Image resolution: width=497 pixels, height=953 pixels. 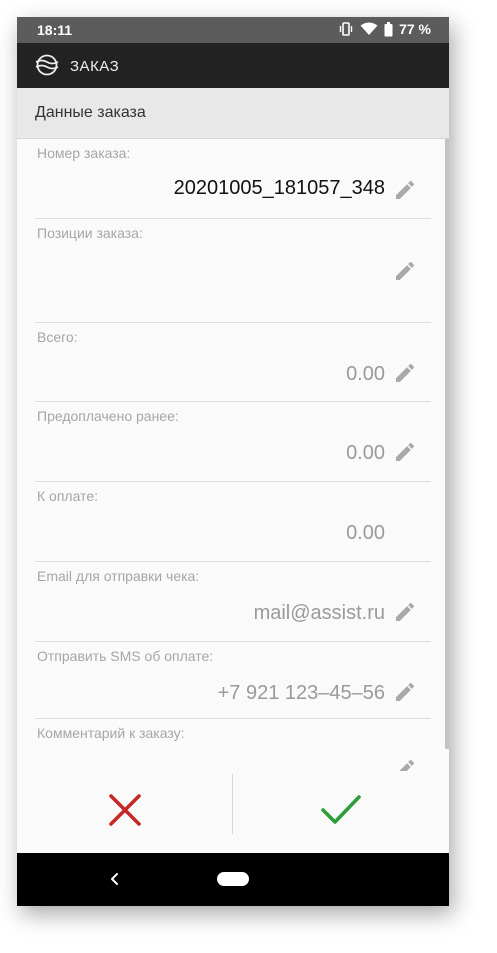 I want to click on field-label: К оплате:, so click(x=67, y=496).